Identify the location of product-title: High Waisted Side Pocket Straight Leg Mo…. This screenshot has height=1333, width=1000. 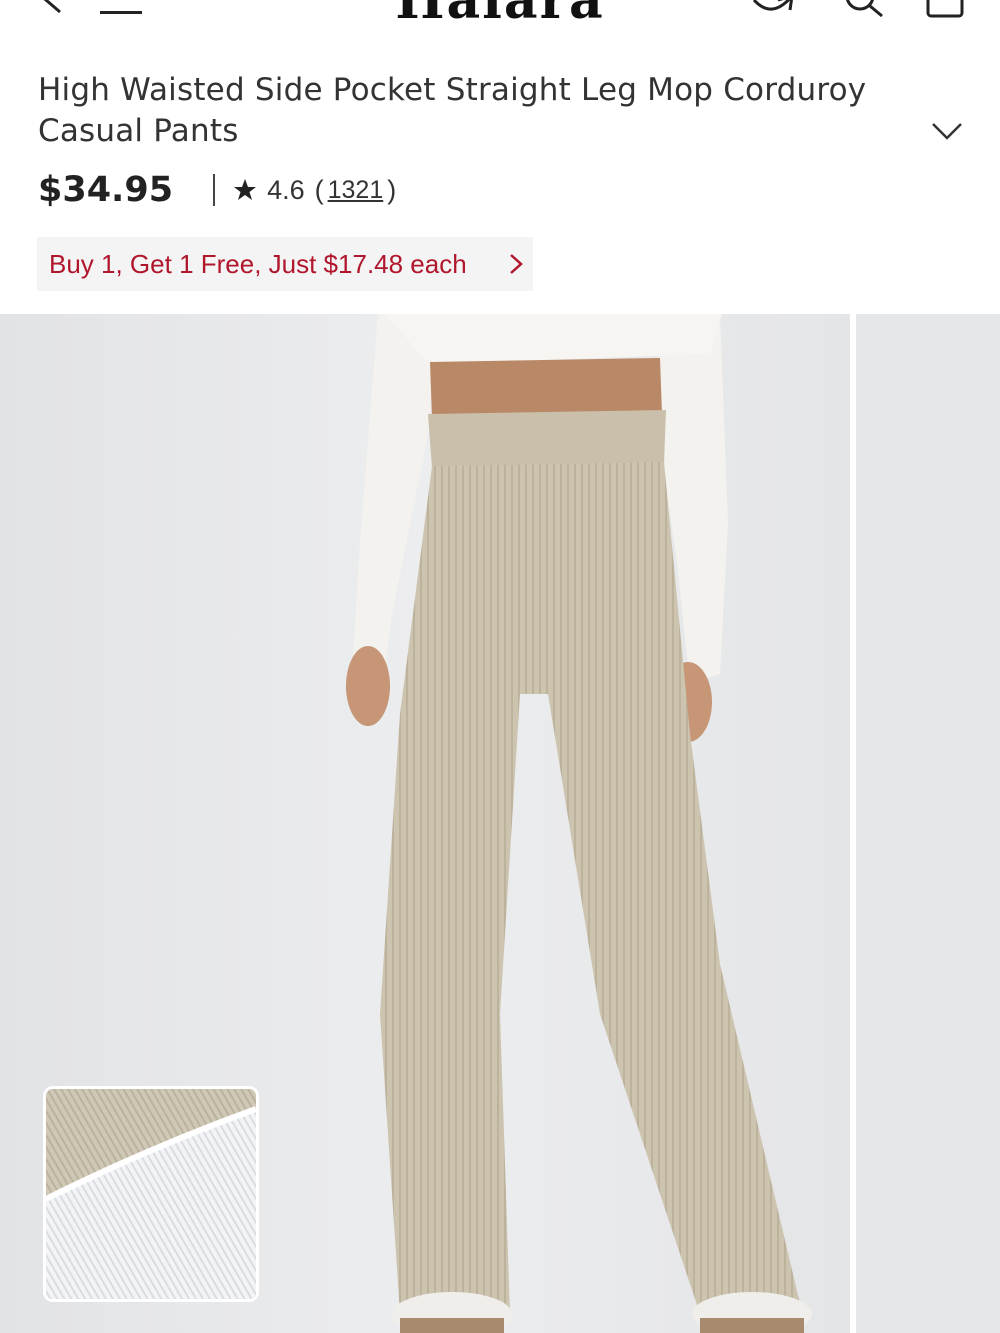
(452, 110).